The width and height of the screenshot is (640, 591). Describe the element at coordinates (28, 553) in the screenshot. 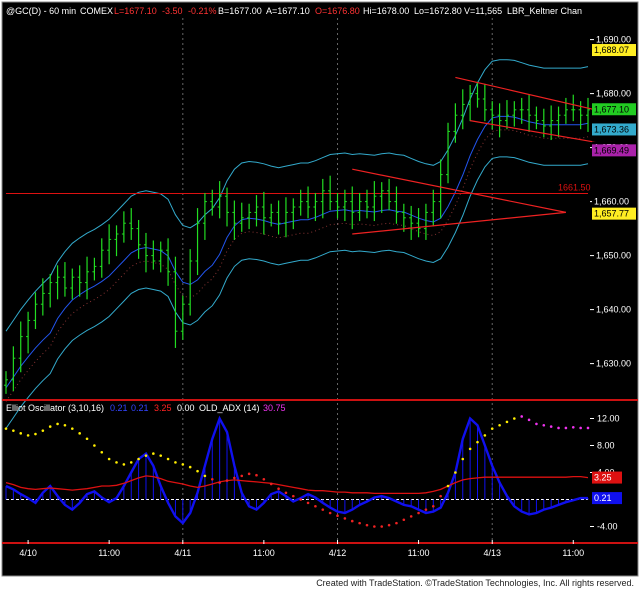

I see `time-tick-label-0: 4/10` at that location.